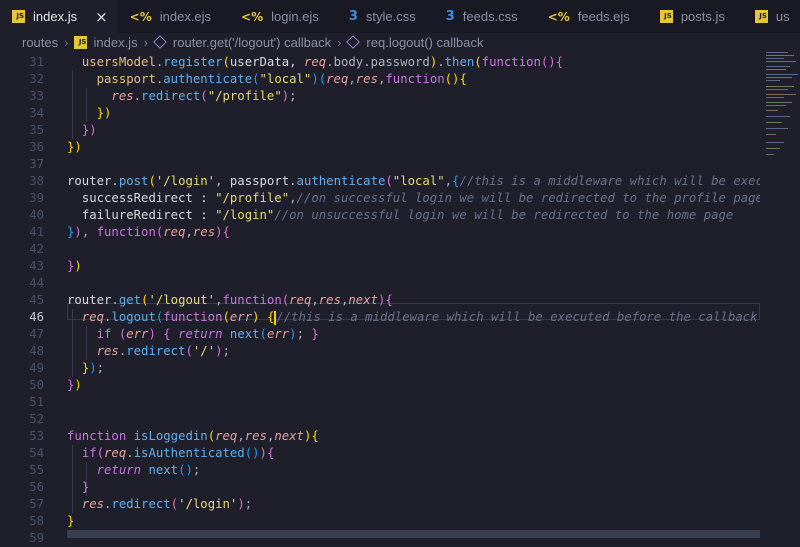  Describe the element at coordinates (36, 334) in the screenshot. I see `line-number: 47` at that location.